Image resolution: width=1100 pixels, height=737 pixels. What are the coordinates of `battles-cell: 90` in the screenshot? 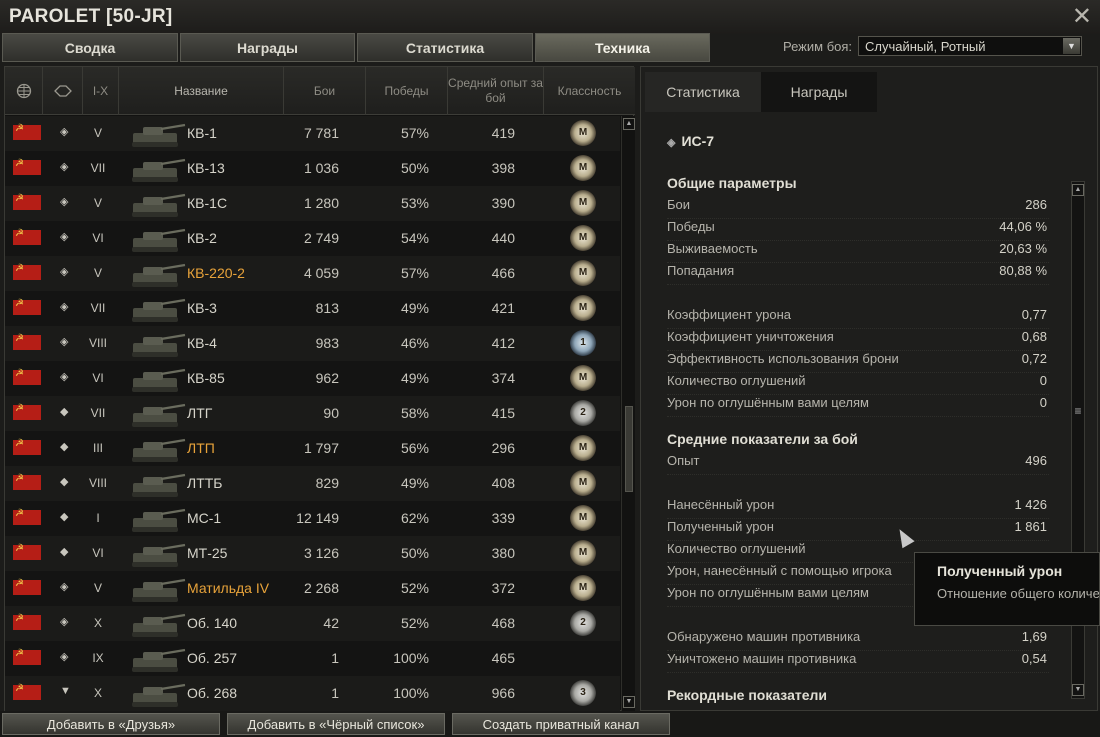 It's located at (331, 413).